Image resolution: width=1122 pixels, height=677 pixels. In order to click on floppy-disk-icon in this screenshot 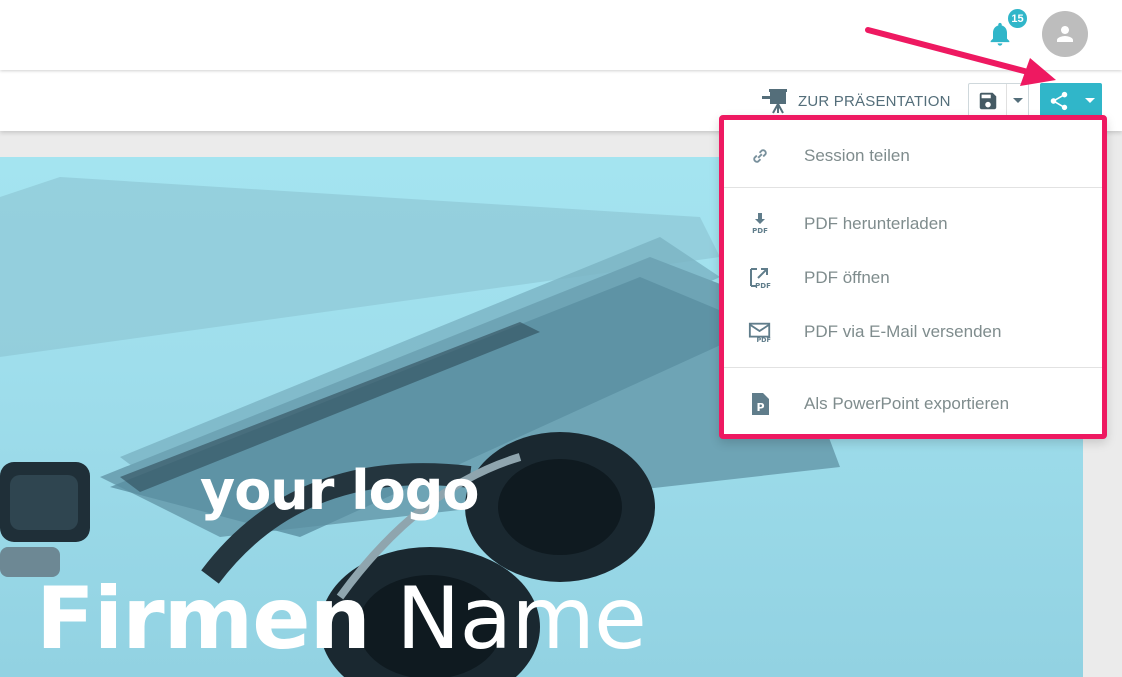, I will do `click(987, 100)`.